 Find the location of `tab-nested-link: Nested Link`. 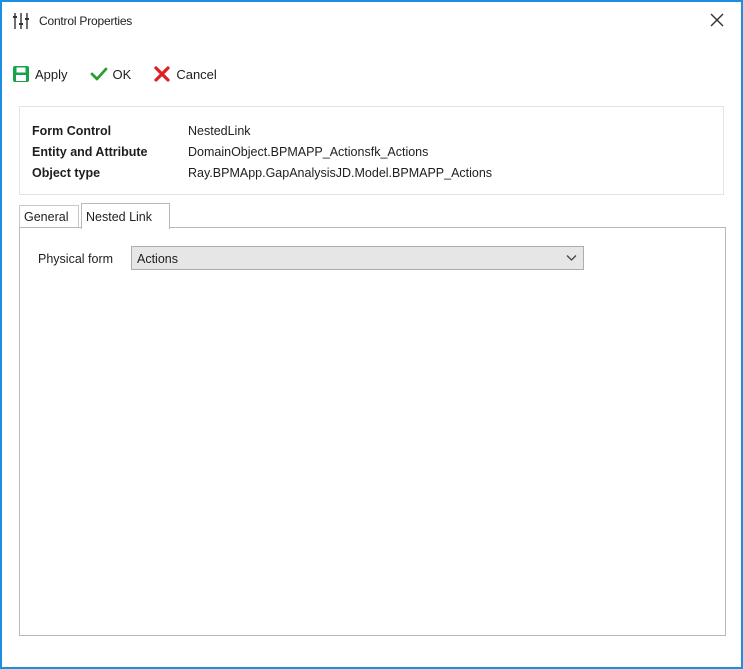

tab-nested-link: Nested Link is located at coordinates (125, 216).